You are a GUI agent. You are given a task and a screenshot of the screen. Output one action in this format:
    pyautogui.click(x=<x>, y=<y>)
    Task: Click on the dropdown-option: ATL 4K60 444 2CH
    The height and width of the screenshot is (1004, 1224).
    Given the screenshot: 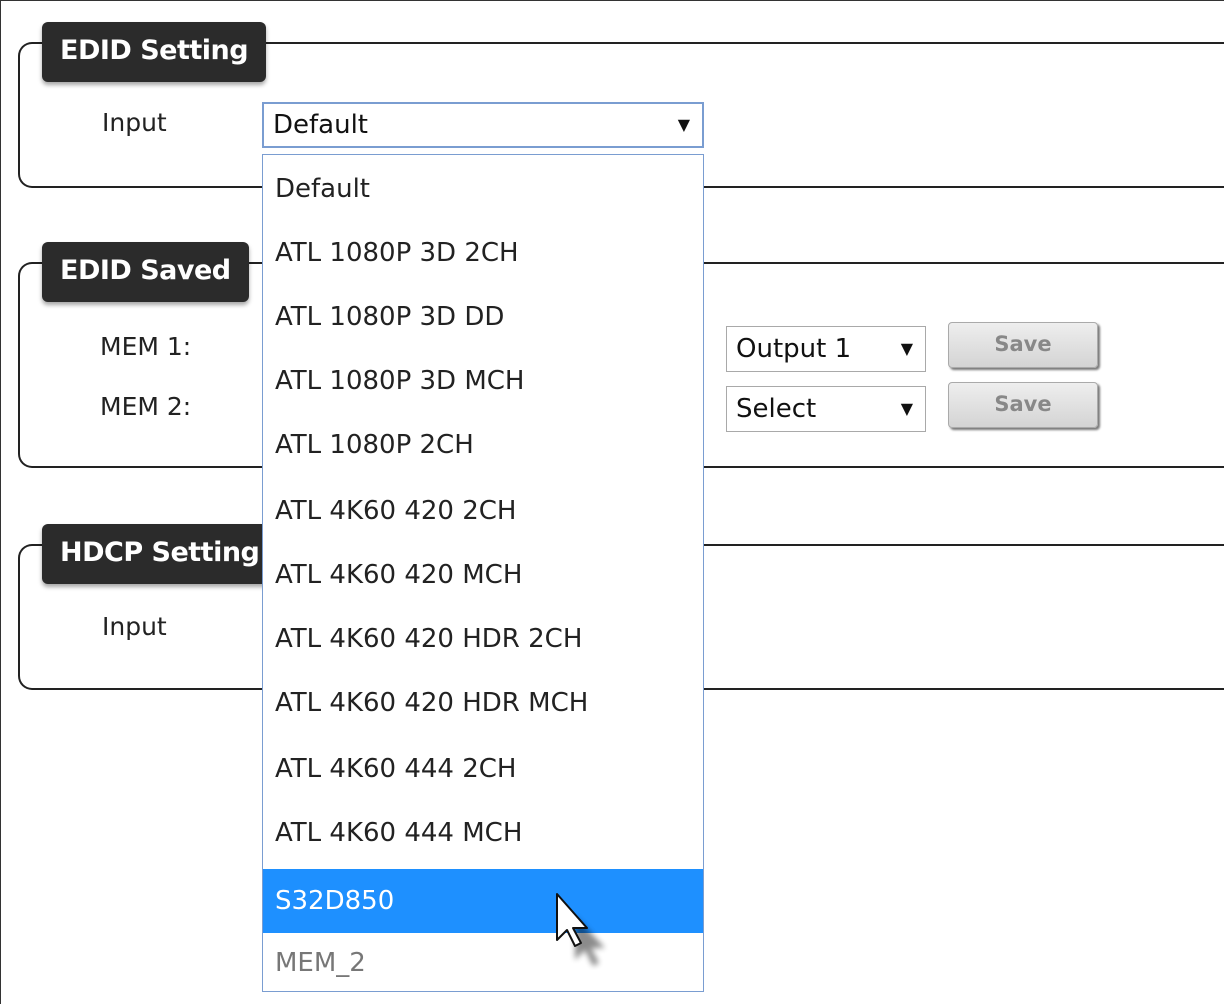 What is the action you would take?
    pyautogui.click(x=483, y=769)
    